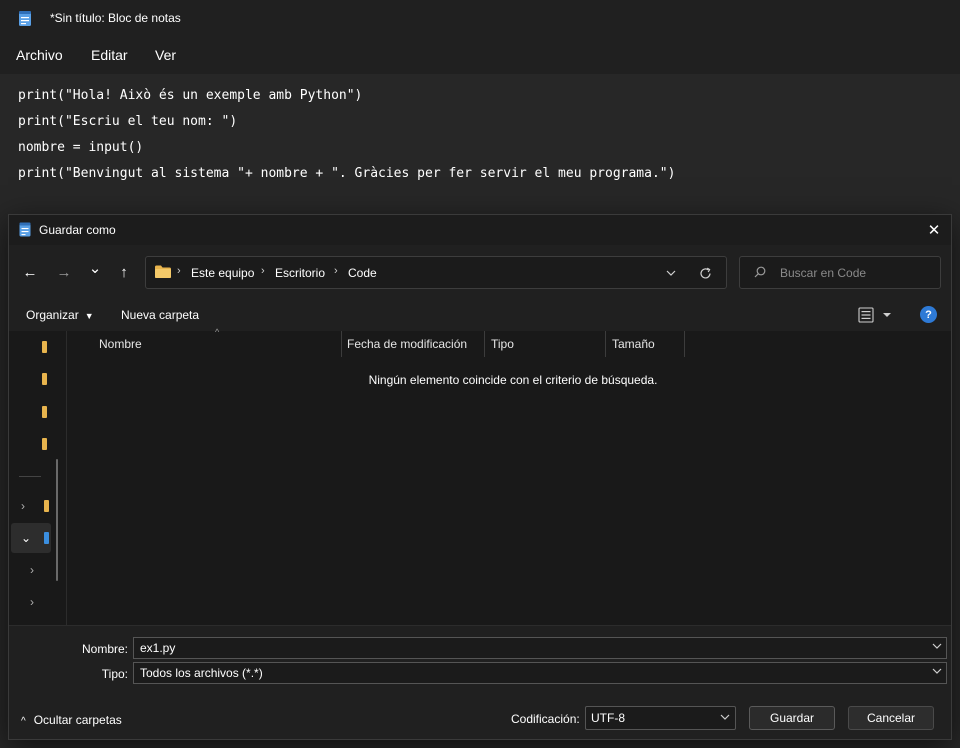 Image resolution: width=960 pixels, height=748 pixels. Describe the element at coordinates (95, 268) in the screenshot. I see `recent-locations-chevron-icon: ⌄` at that location.